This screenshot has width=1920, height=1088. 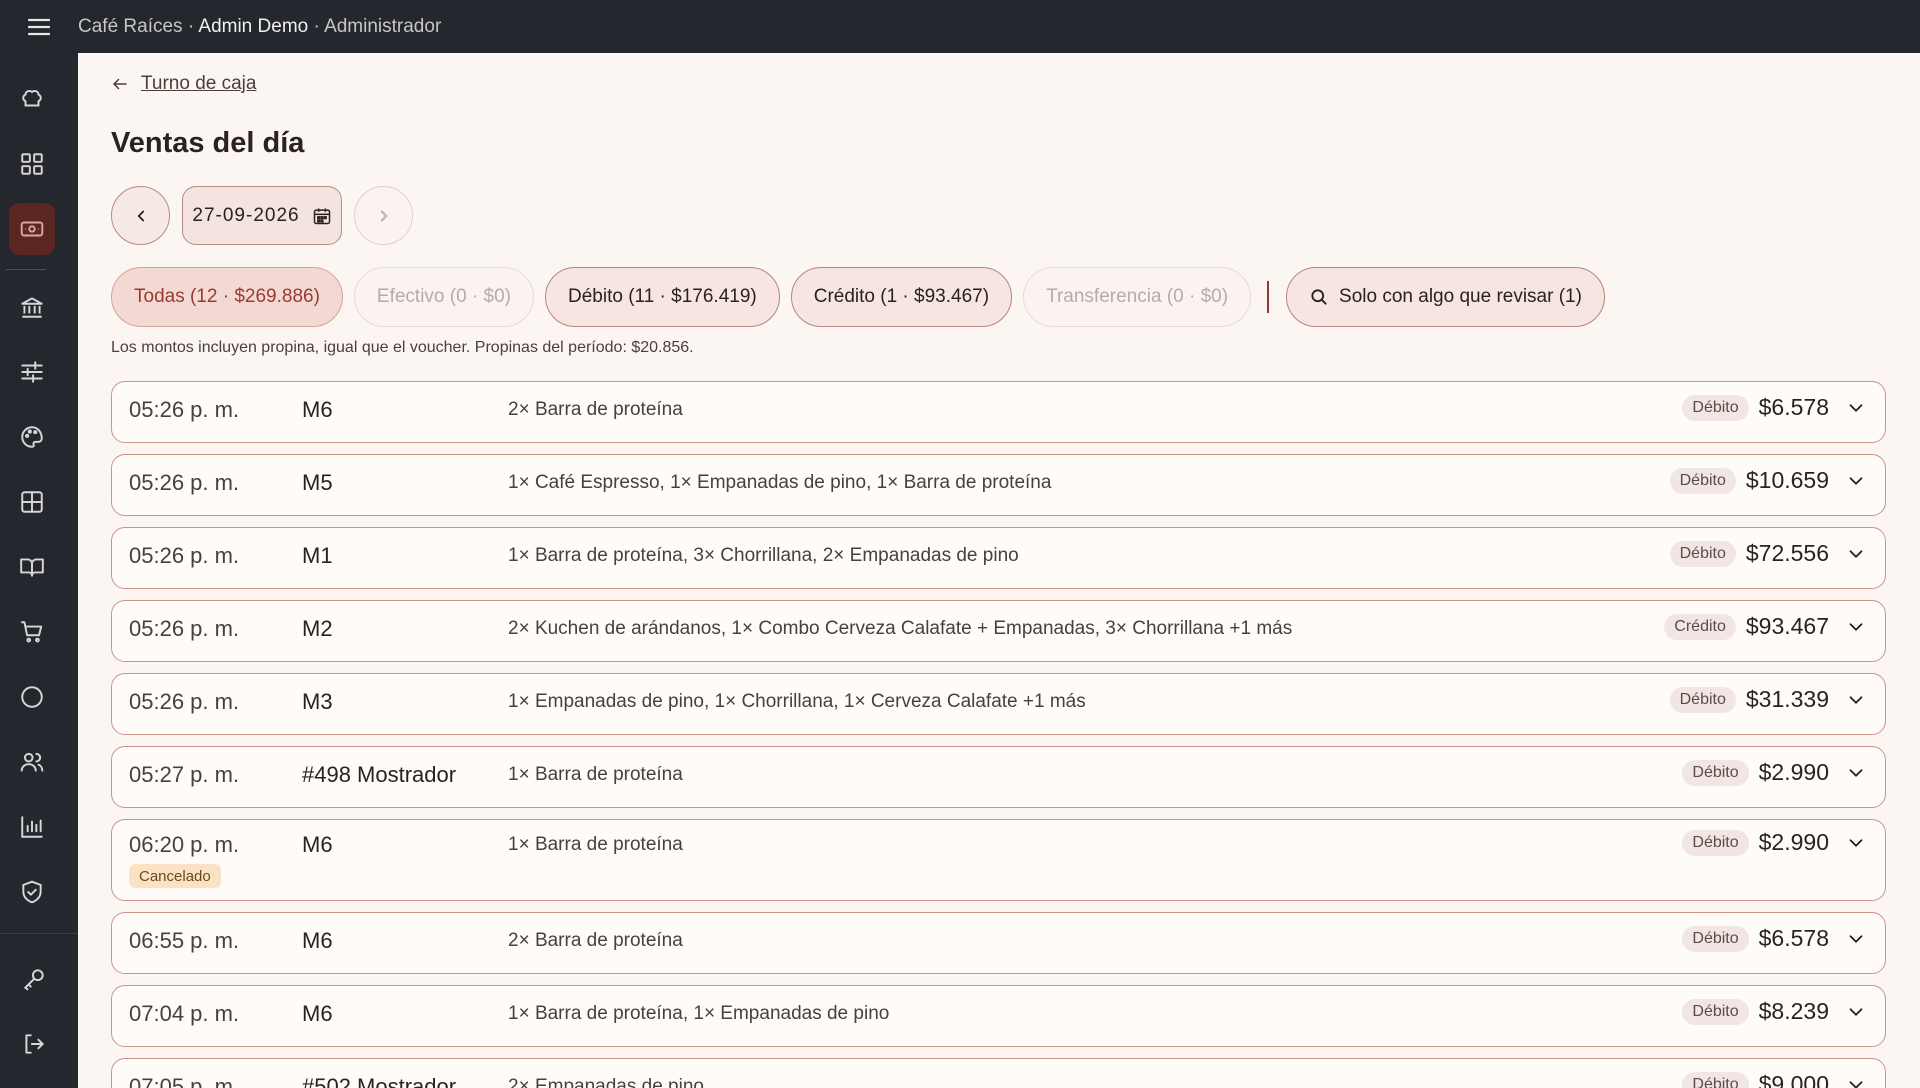 I want to click on date-navigator: 27-09-2026, so click(x=262, y=215).